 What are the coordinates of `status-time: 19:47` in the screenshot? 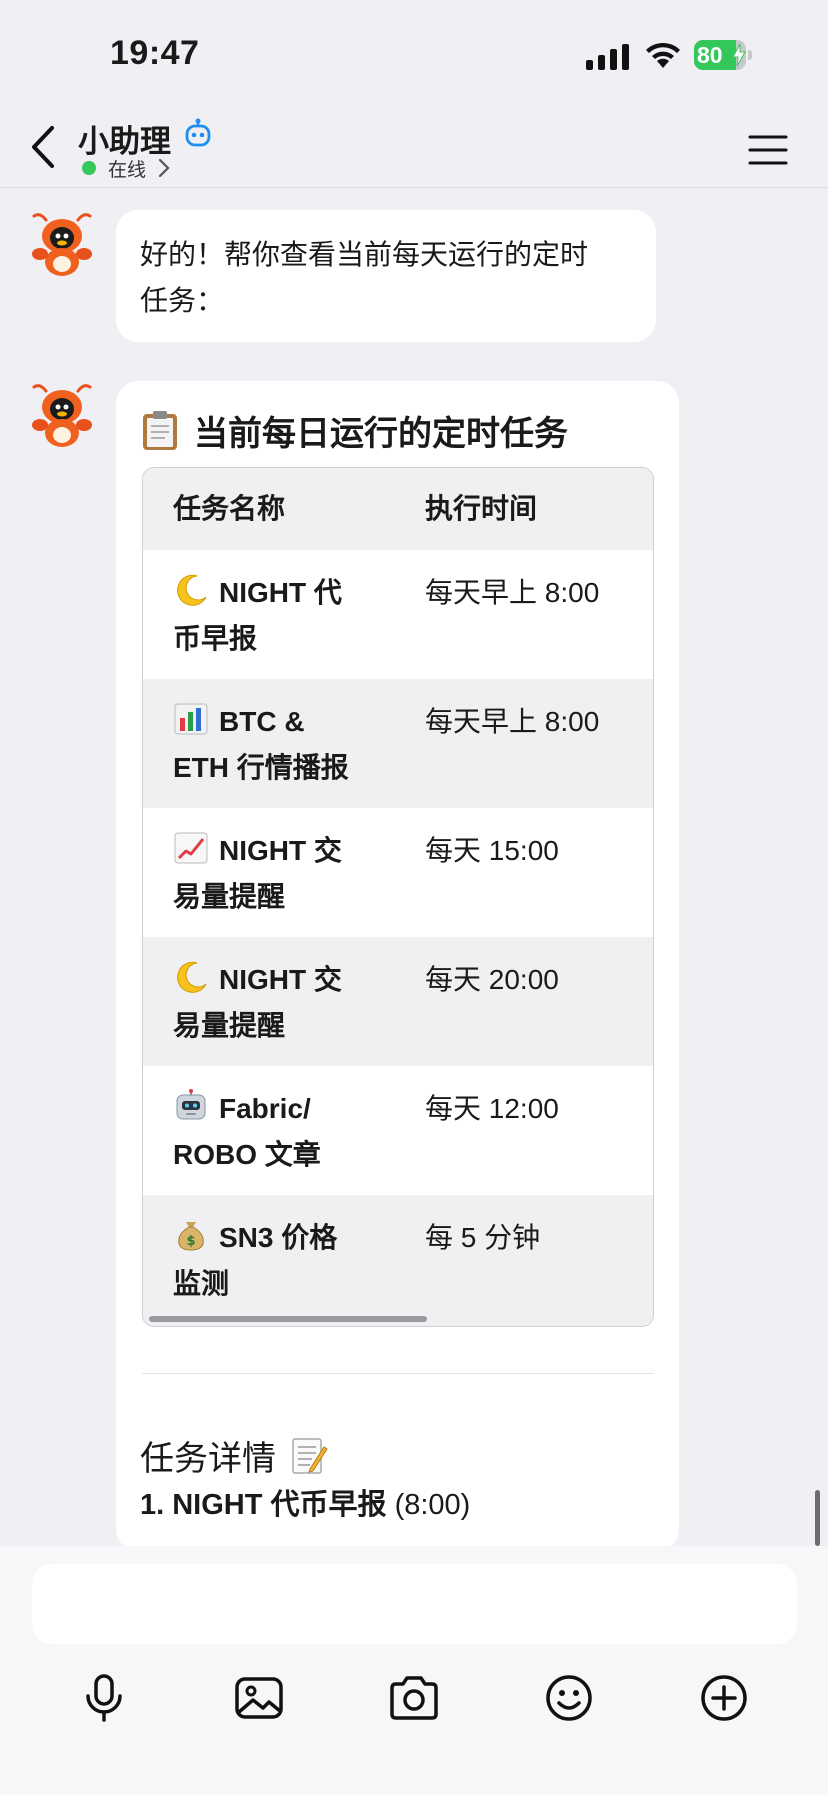 It's located at (155, 53).